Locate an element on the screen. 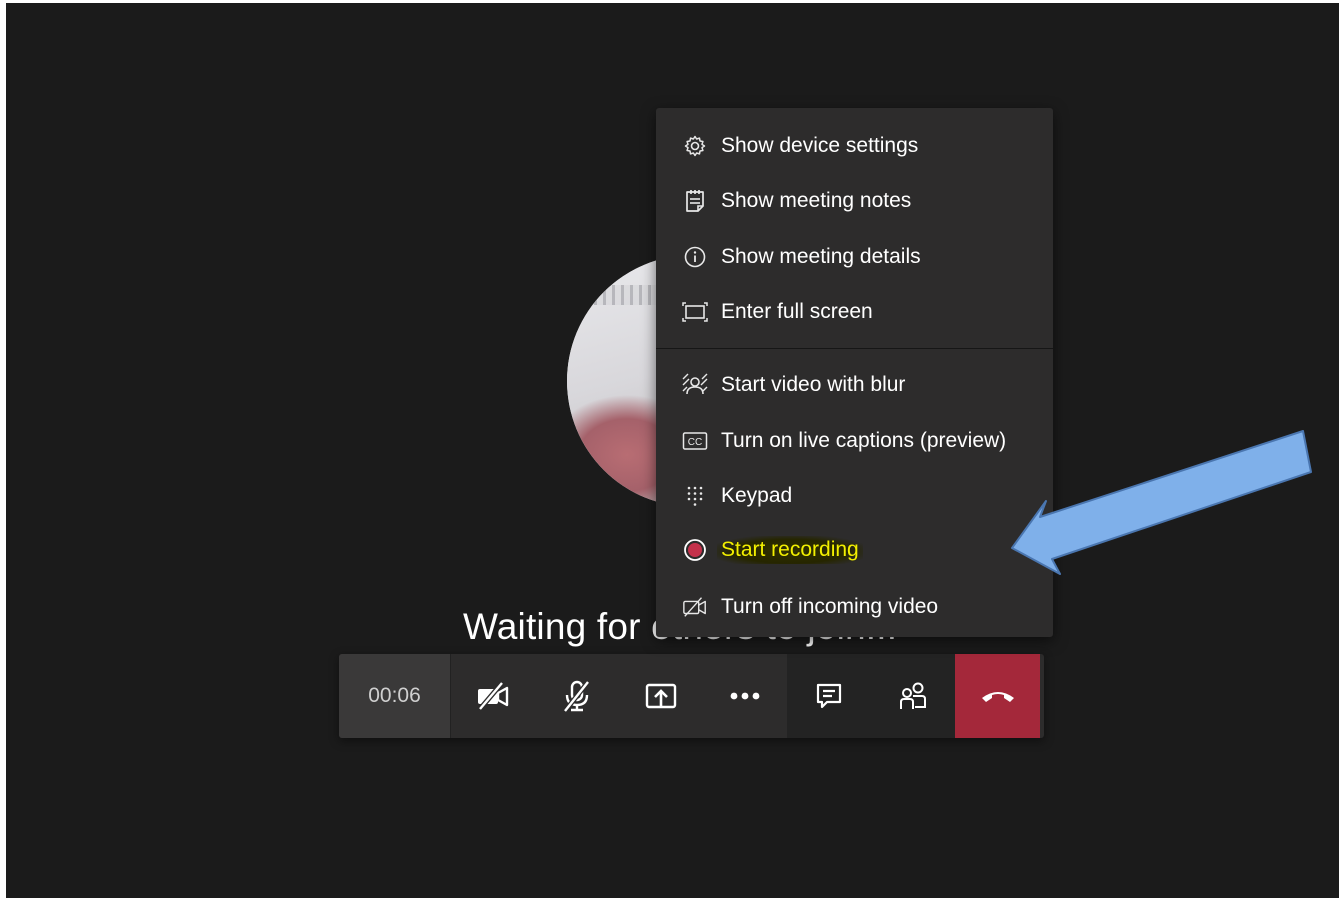 The height and width of the screenshot is (898, 1339). menu-item-label: Show meeting notes is located at coordinates (816, 200).